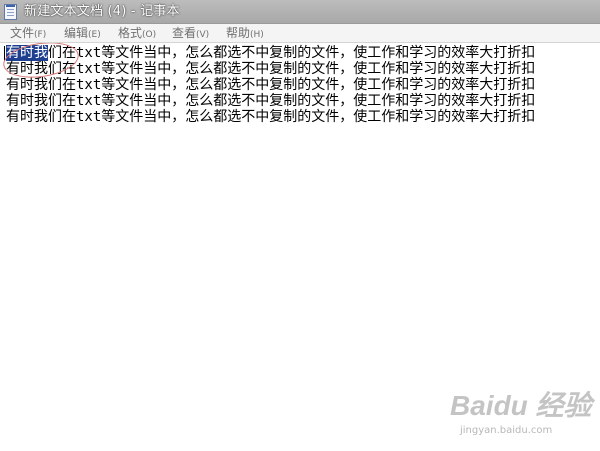 This screenshot has height=451, width=600. Describe the element at coordinates (506, 430) in the screenshot. I see `watermark-site: jingyan.baidu.com` at that location.